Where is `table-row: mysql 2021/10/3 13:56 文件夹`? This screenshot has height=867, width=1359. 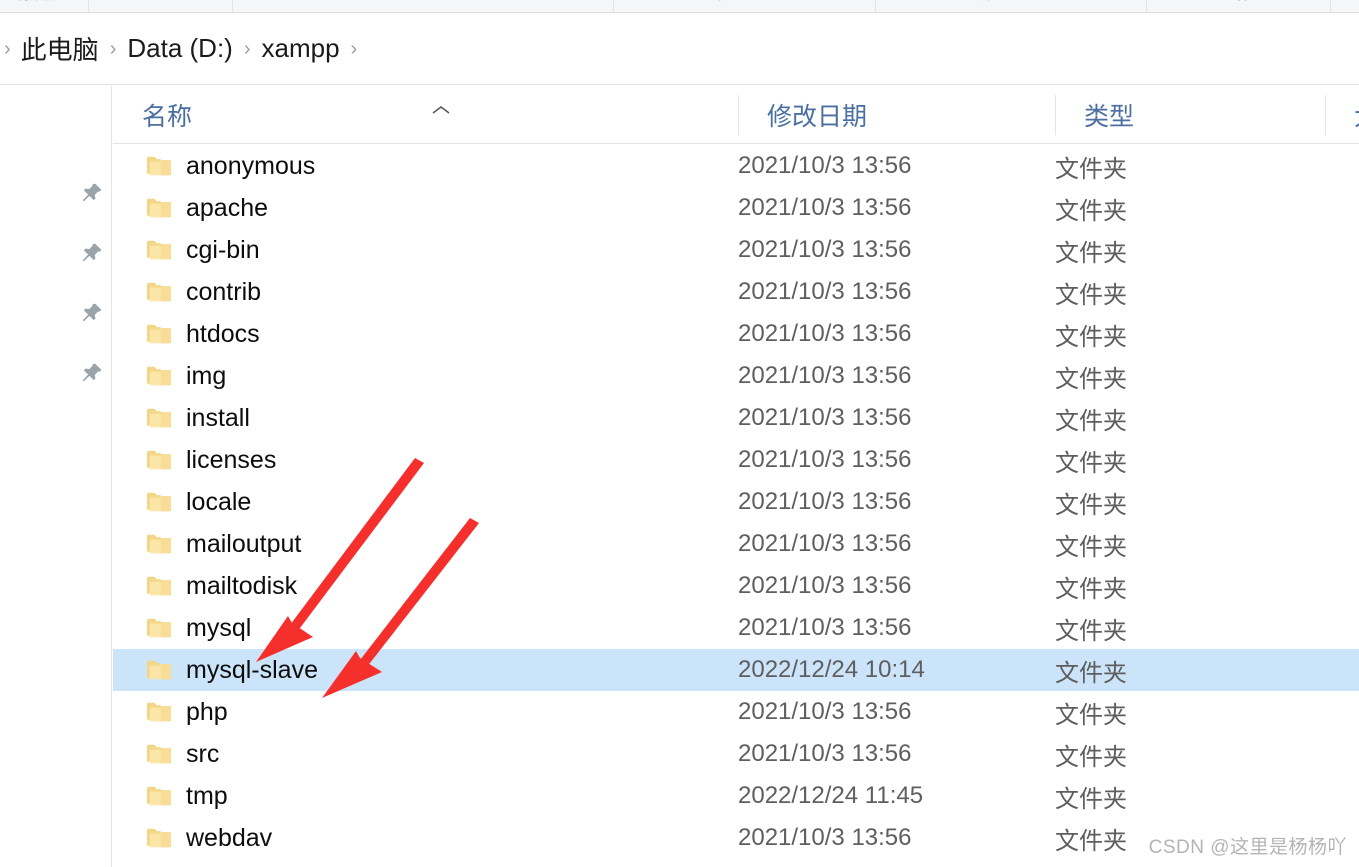 table-row: mysql 2021/10/3 13:56 文件夹 is located at coordinates (736, 628).